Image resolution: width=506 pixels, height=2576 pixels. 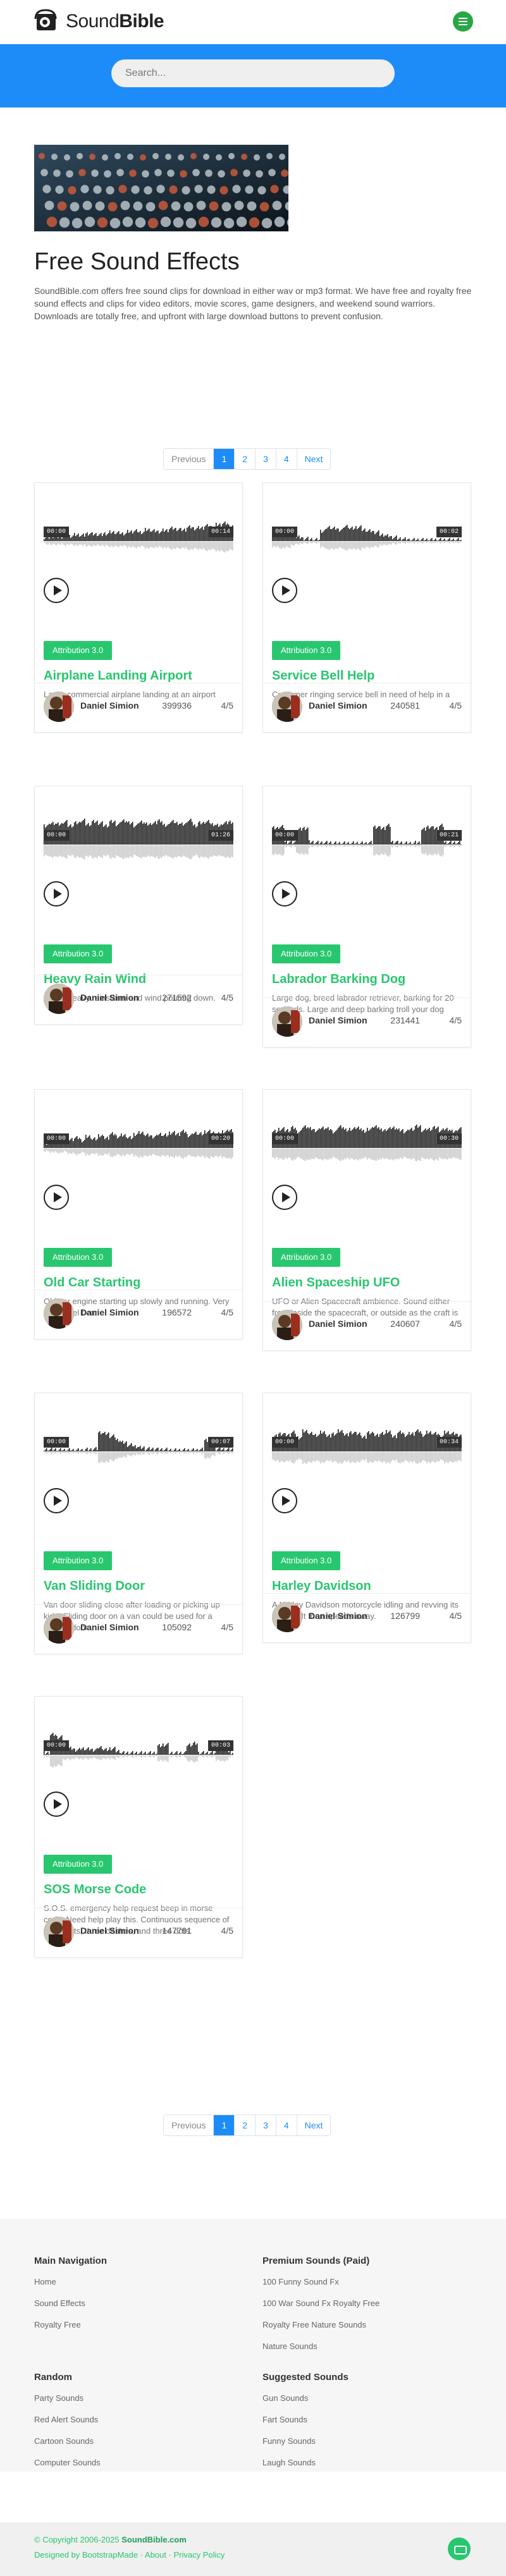 I want to click on waveform-player: 00:00 00:14, so click(x=138, y=541).